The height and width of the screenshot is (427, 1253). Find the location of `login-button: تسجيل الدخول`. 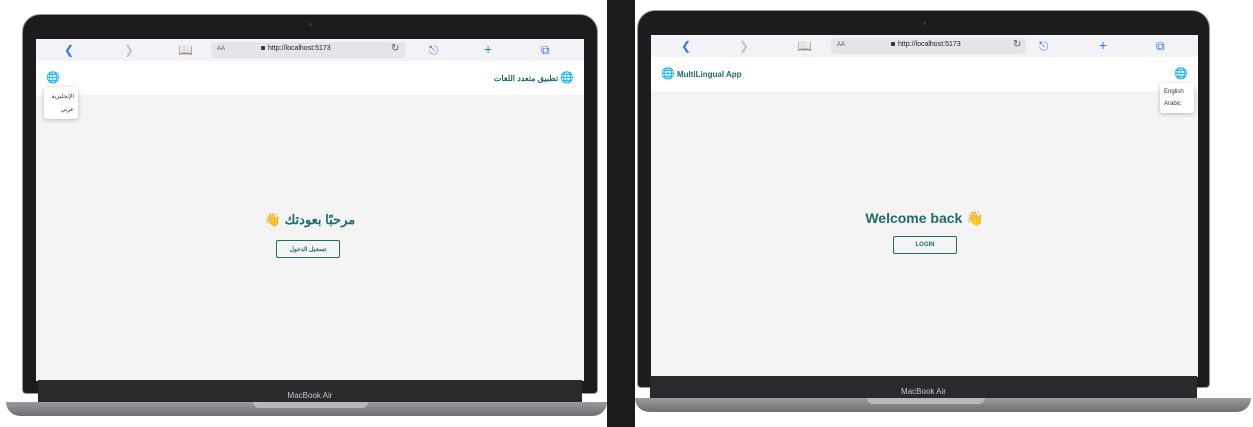

login-button: تسجيل الدخول is located at coordinates (308, 249).